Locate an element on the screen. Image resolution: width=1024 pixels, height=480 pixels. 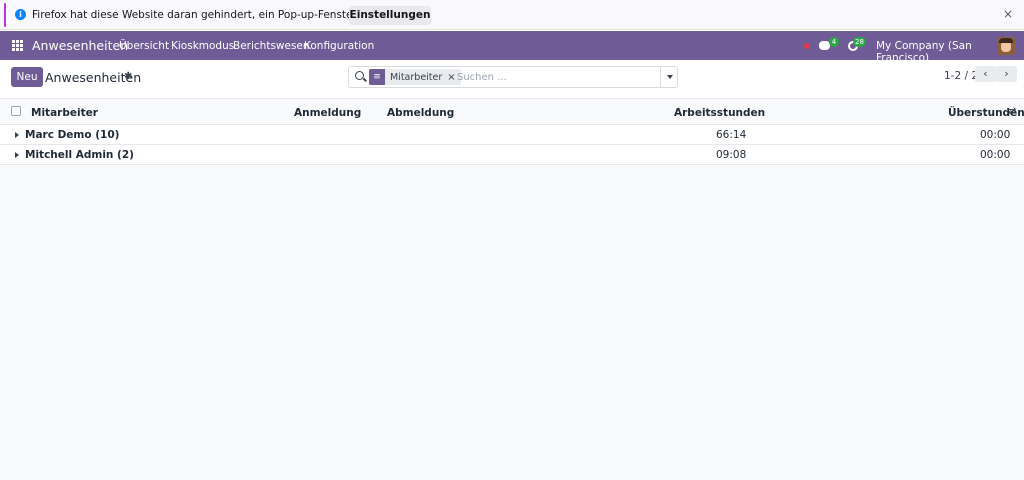
menu-item-kioskmodus: Kioskmodus is located at coordinates (202, 46).